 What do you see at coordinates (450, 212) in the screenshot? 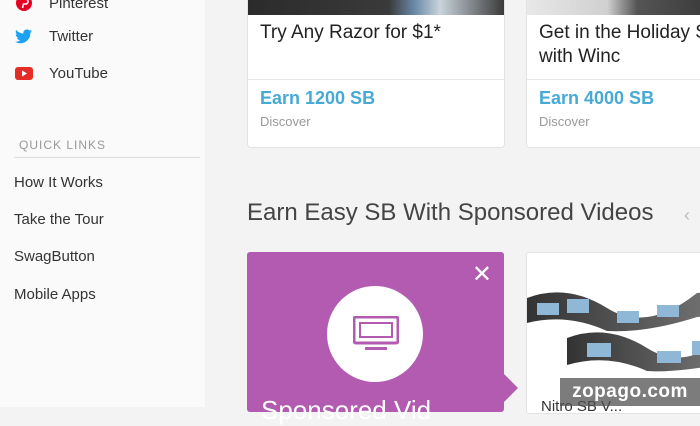
I see `section-title: Earn Easy SB With Sponsored Videos` at bounding box center [450, 212].